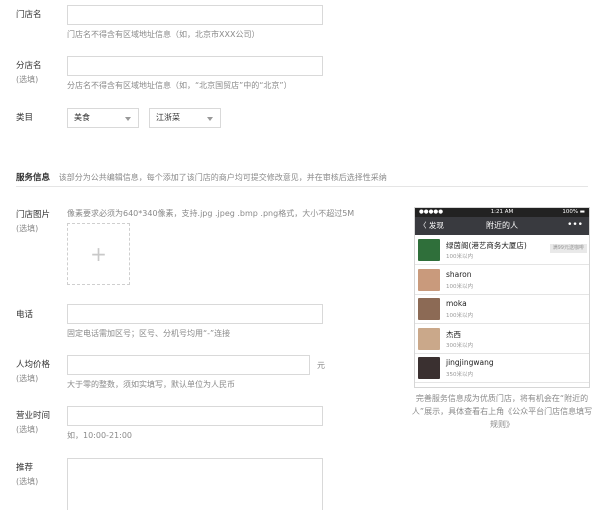 This screenshot has height=510, width=600. Describe the element at coordinates (29, 72) in the screenshot. I see `branch-name-label: 分店名 (选填)` at that location.